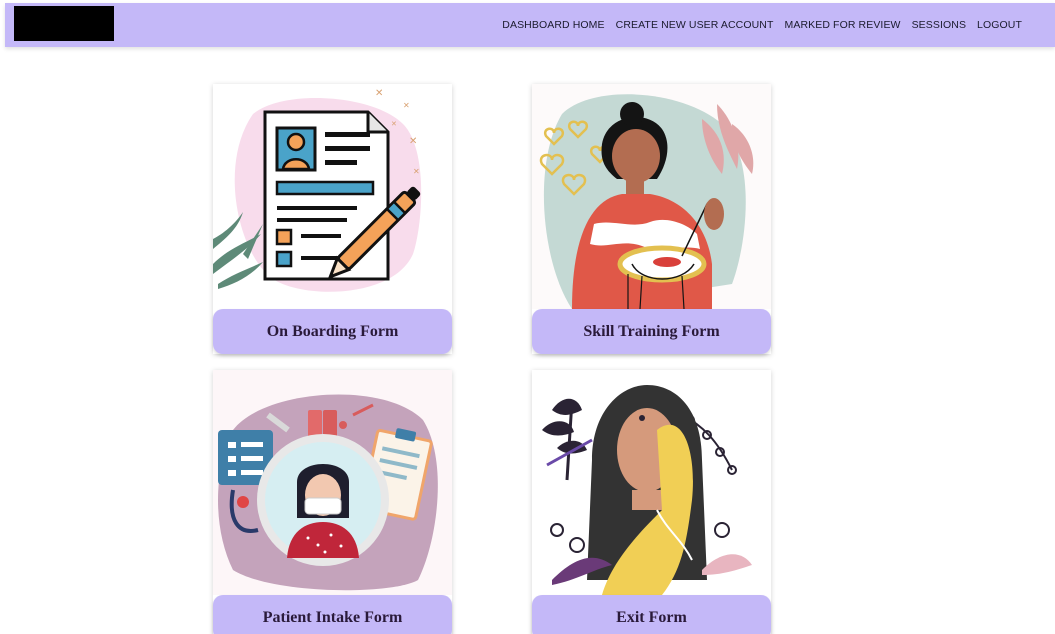 This screenshot has height=634, width=1055. Describe the element at coordinates (999, 25) in the screenshot. I see `nav-logout: LOGOUT` at that location.